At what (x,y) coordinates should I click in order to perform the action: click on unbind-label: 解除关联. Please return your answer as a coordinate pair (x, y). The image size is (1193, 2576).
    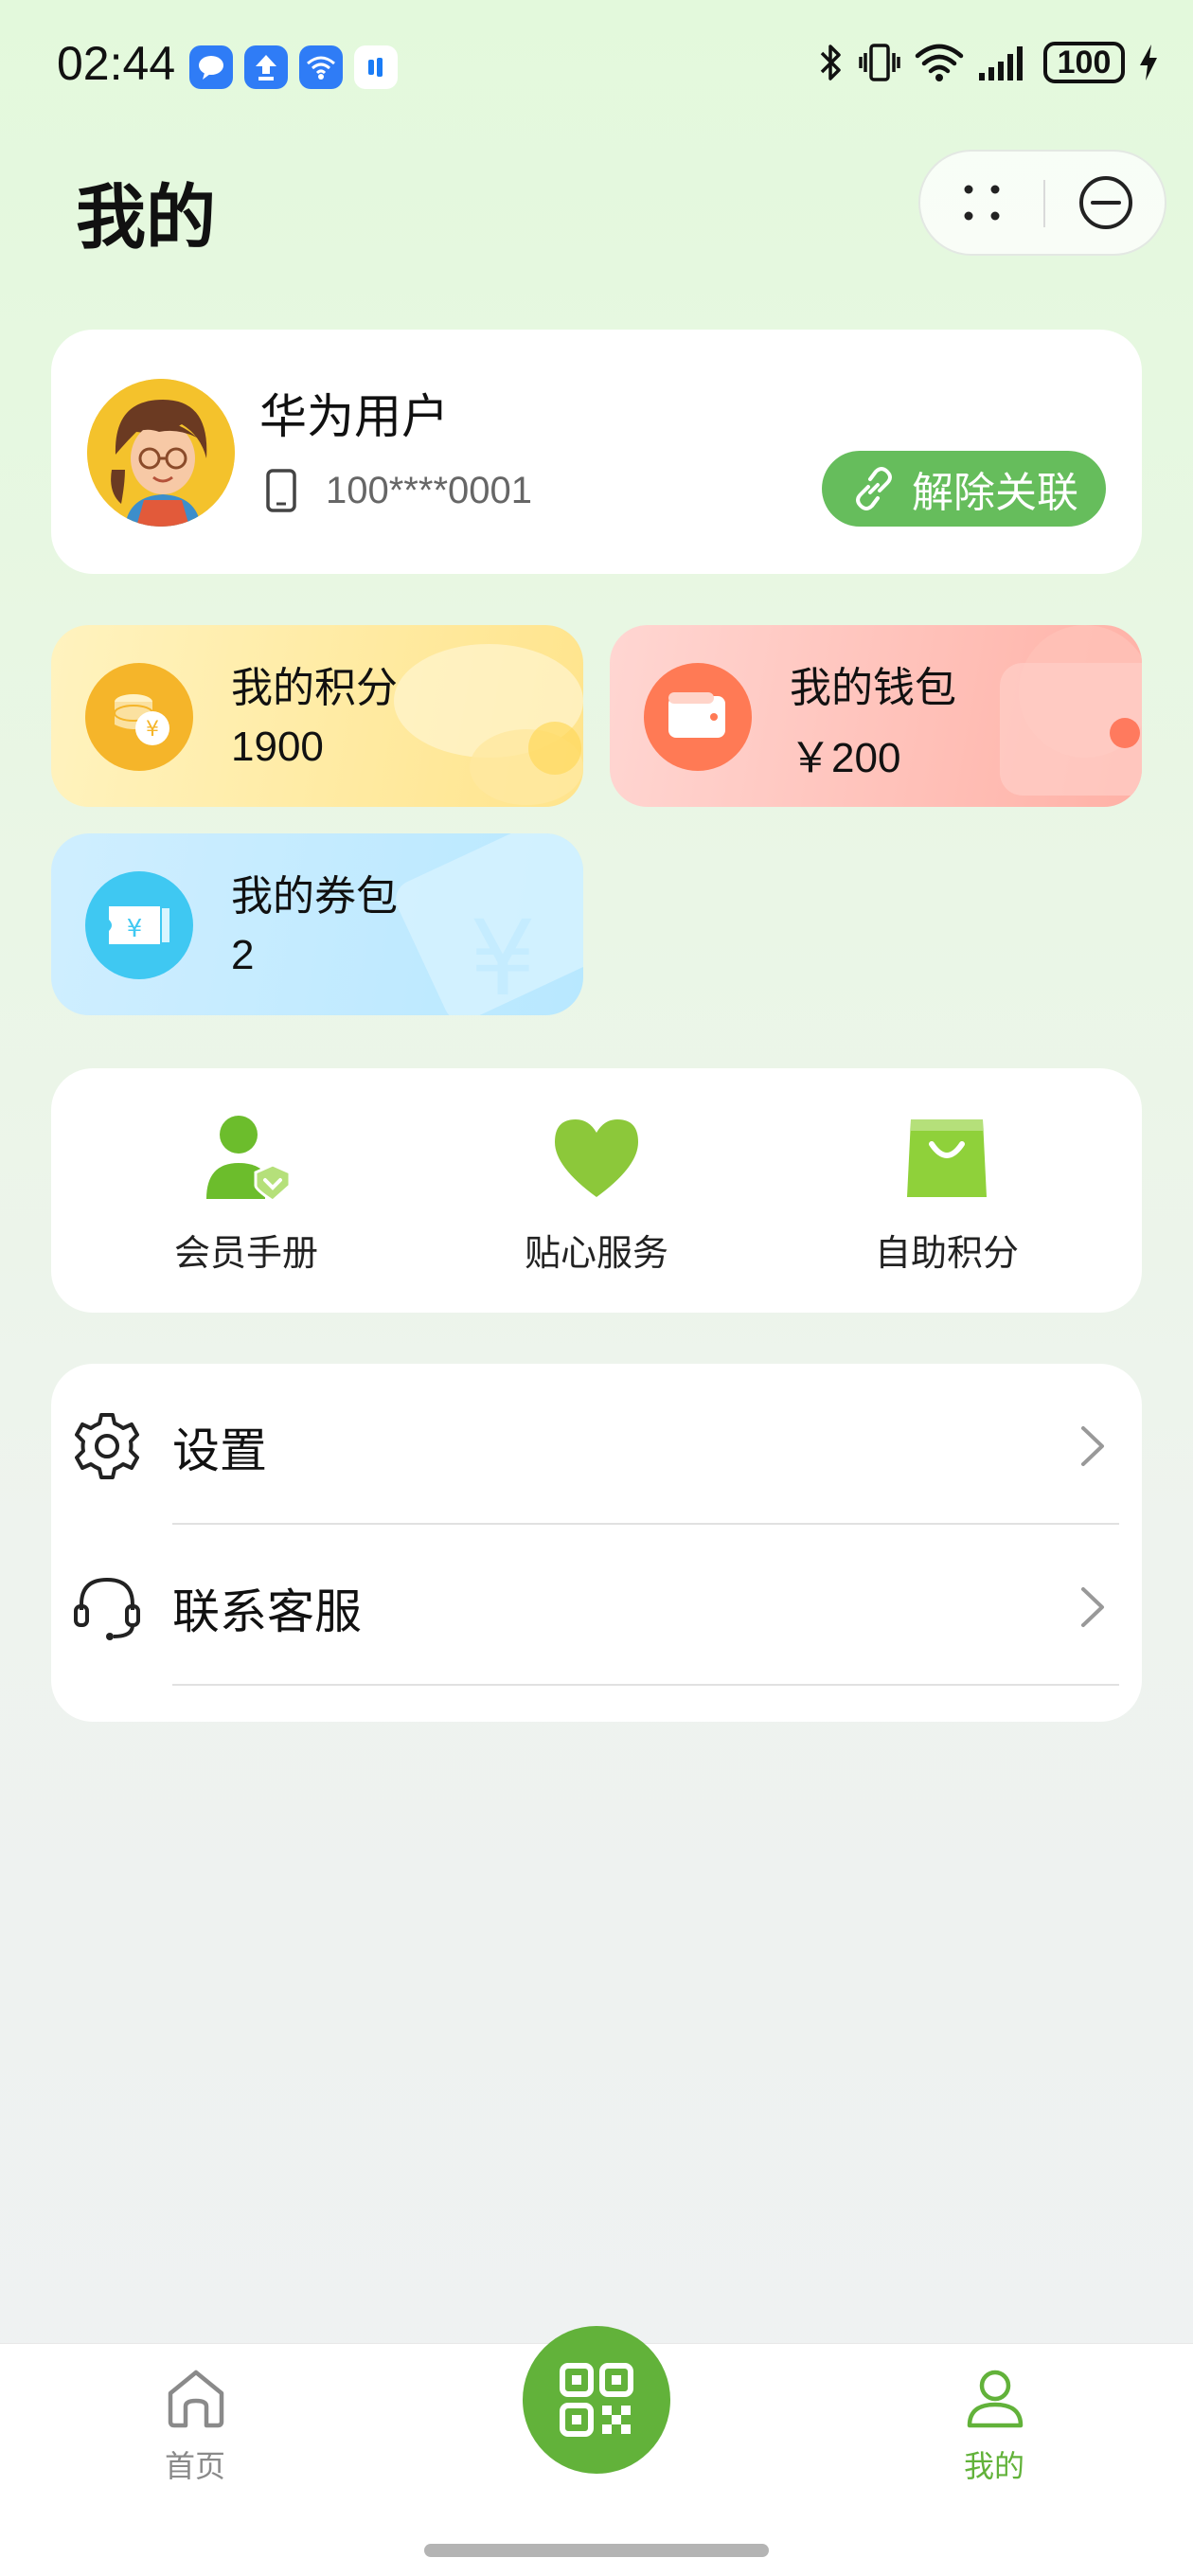
    Looking at the image, I should click on (995, 493).